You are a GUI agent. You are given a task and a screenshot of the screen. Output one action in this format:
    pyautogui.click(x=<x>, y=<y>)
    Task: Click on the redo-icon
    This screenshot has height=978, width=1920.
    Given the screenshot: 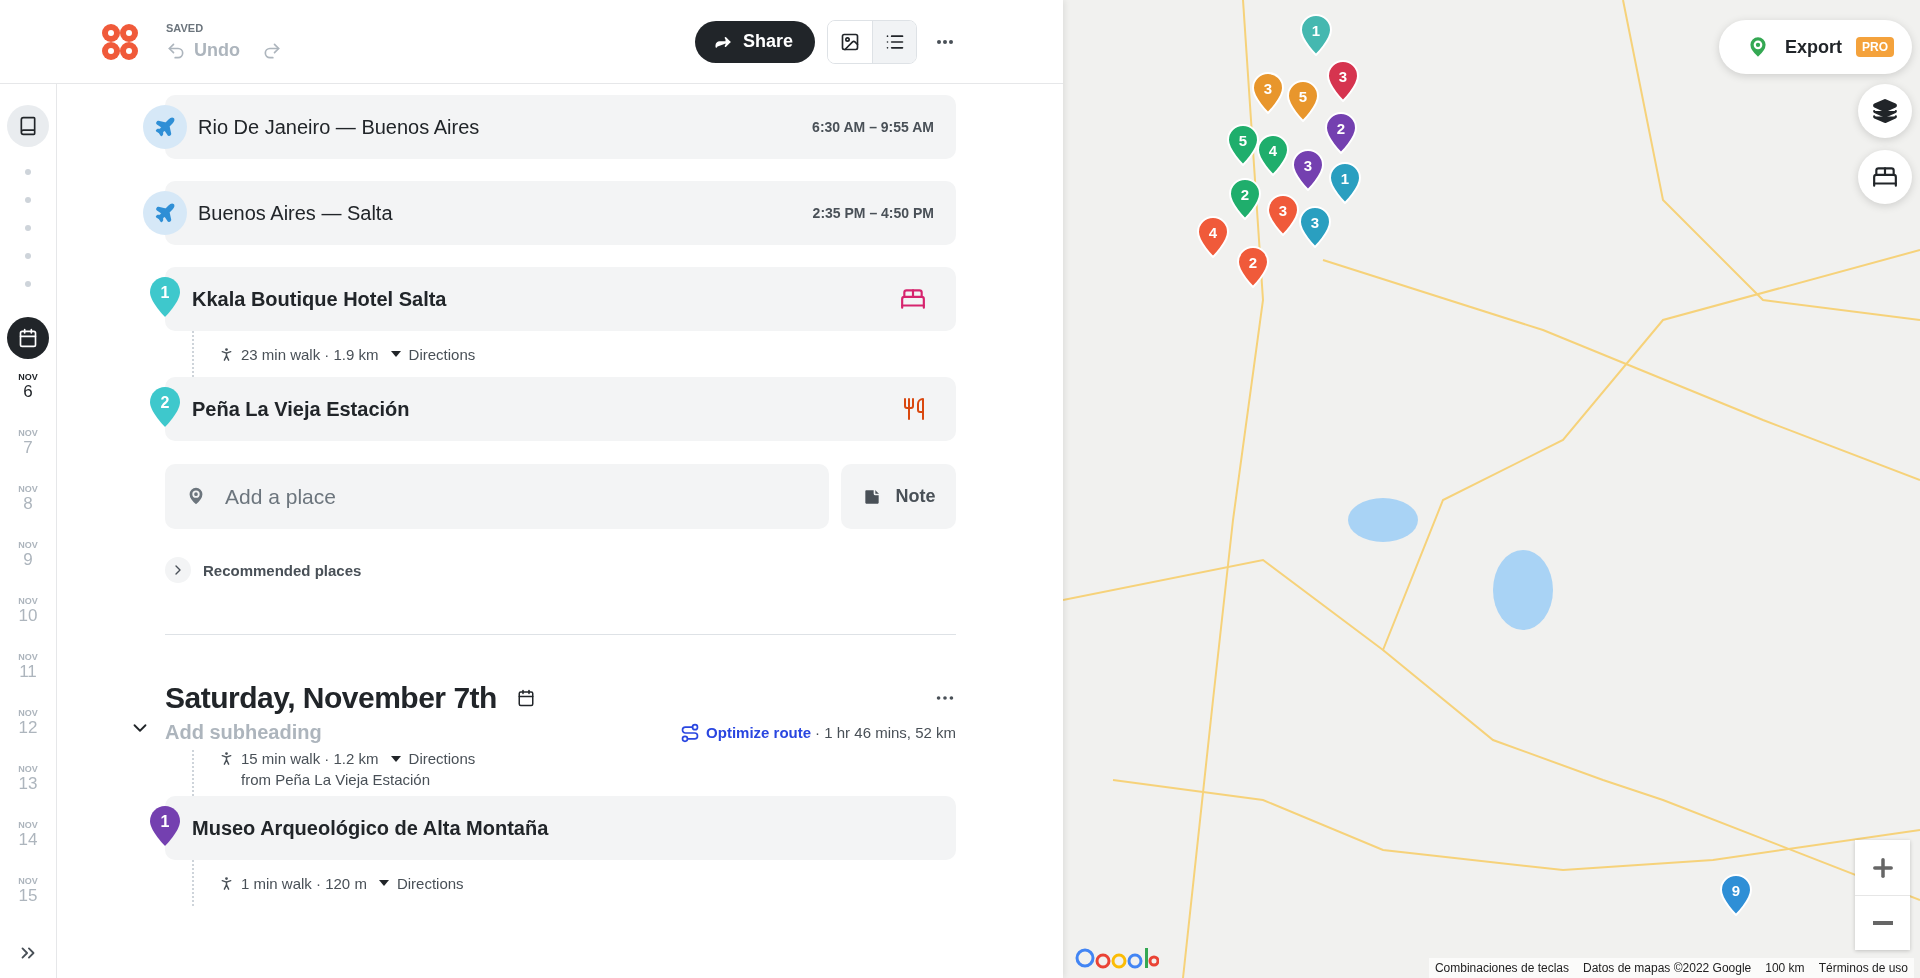 What is the action you would take?
    pyautogui.click(x=272, y=50)
    